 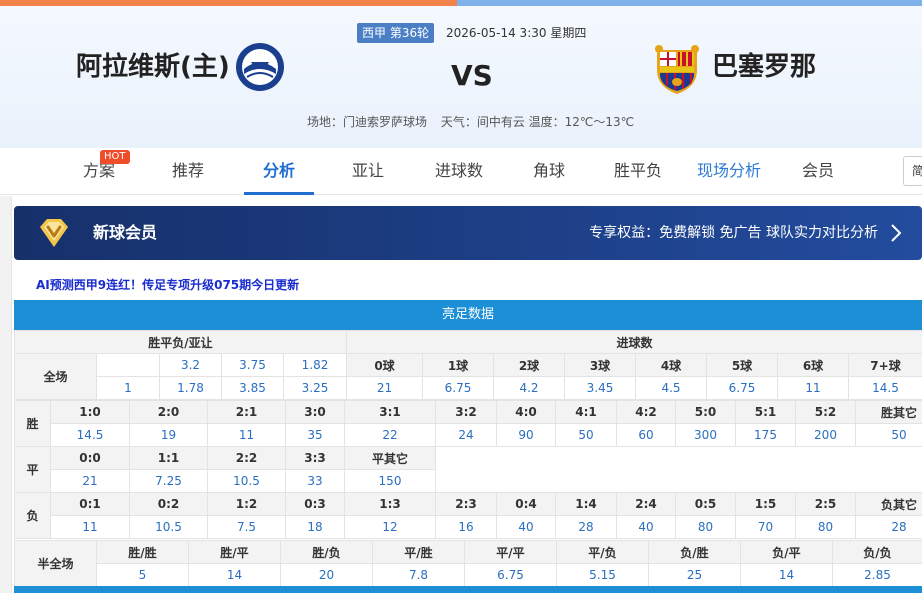 What do you see at coordinates (168, 435) in the screenshot?
I see `score-odds-cell: 19` at bounding box center [168, 435].